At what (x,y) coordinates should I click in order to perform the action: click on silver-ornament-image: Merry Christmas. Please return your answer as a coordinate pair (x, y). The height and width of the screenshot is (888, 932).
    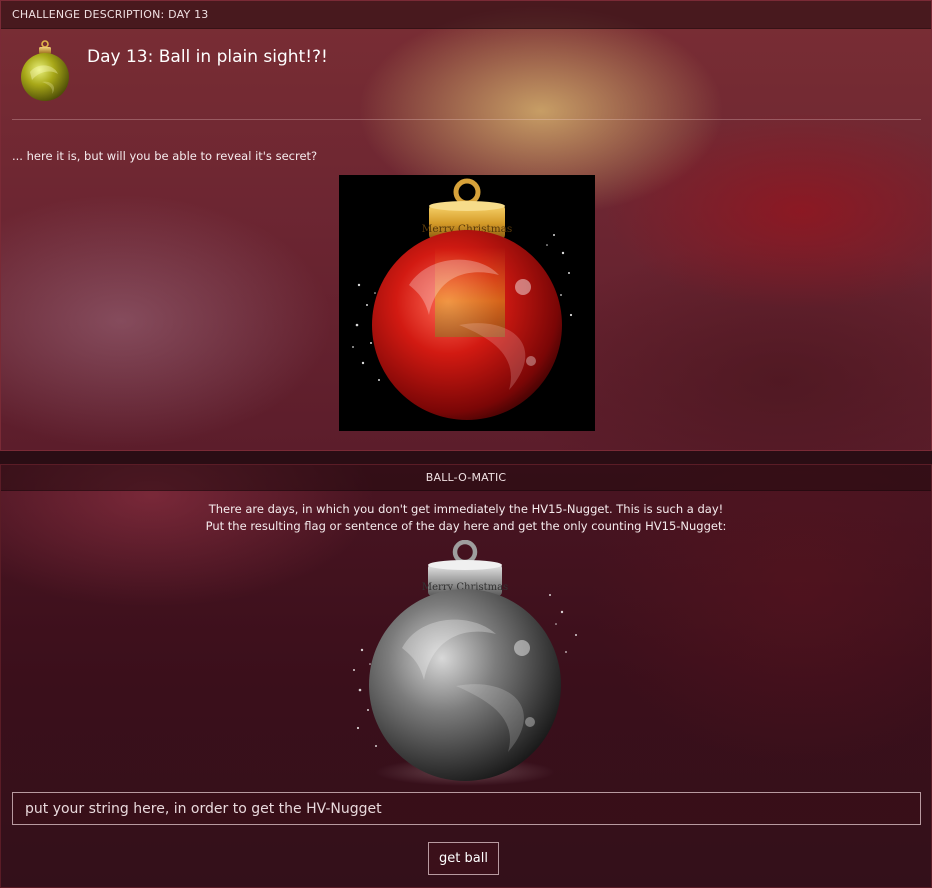
    Looking at the image, I should click on (465, 664).